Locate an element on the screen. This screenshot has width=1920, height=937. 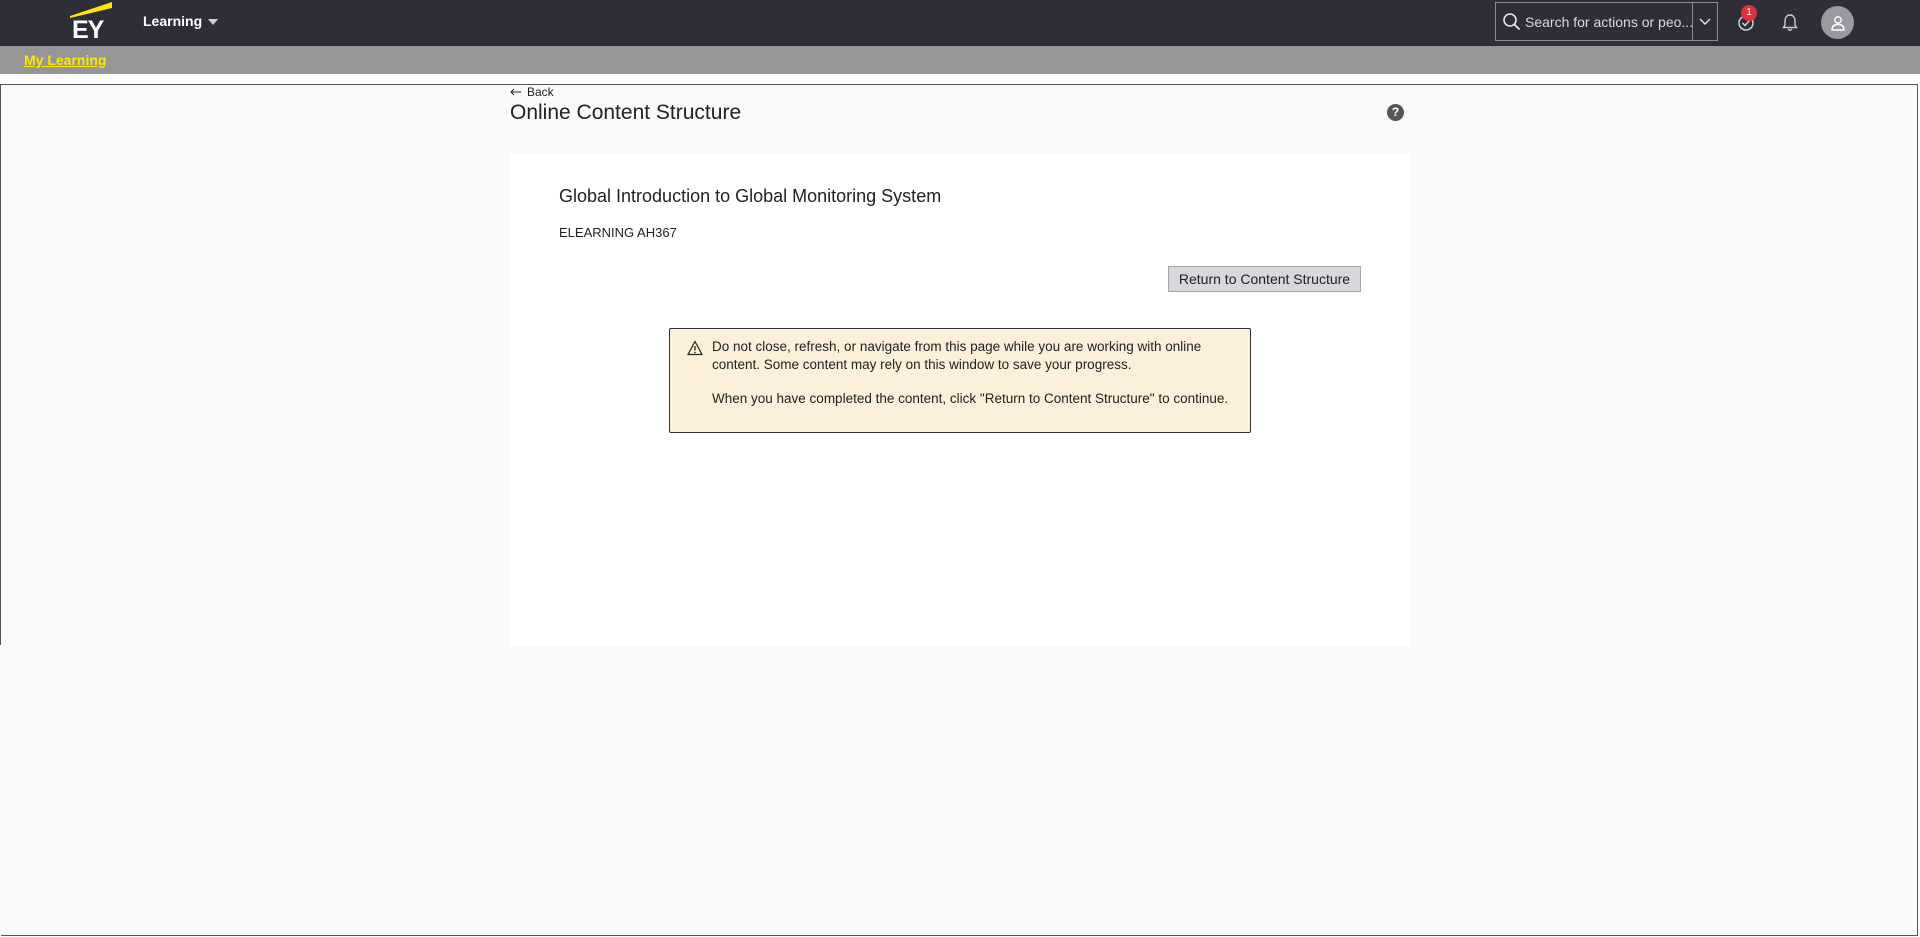
arrow-left-icon is located at coordinates (515, 92).